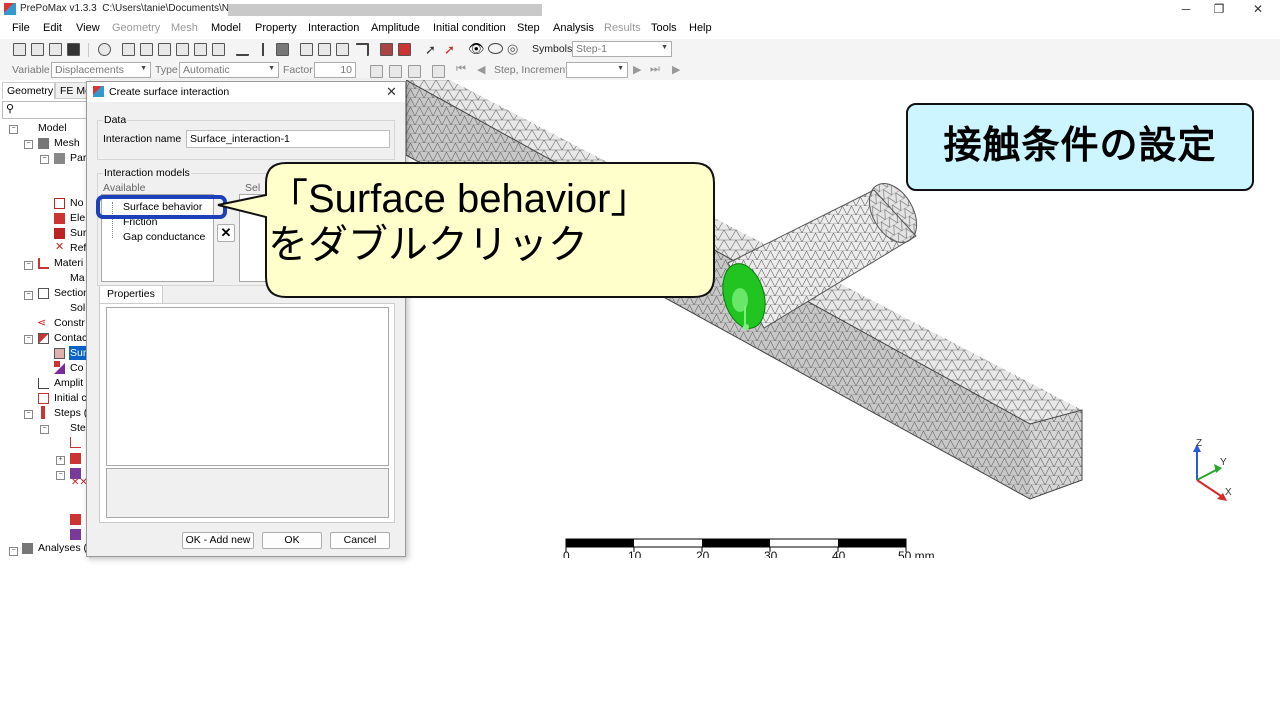 The width and height of the screenshot is (1280, 720). Describe the element at coordinates (218, 540) in the screenshot. I see `ok-add-new-button: OK - Add new` at that location.